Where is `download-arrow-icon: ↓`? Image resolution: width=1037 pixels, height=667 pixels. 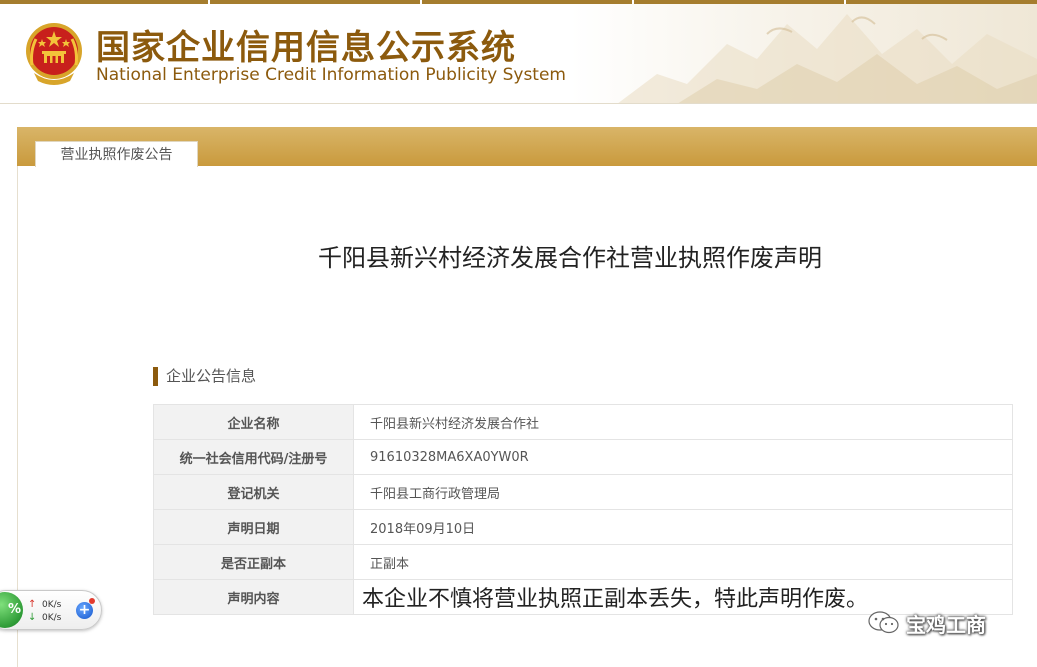 download-arrow-icon: ↓ is located at coordinates (32, 617).